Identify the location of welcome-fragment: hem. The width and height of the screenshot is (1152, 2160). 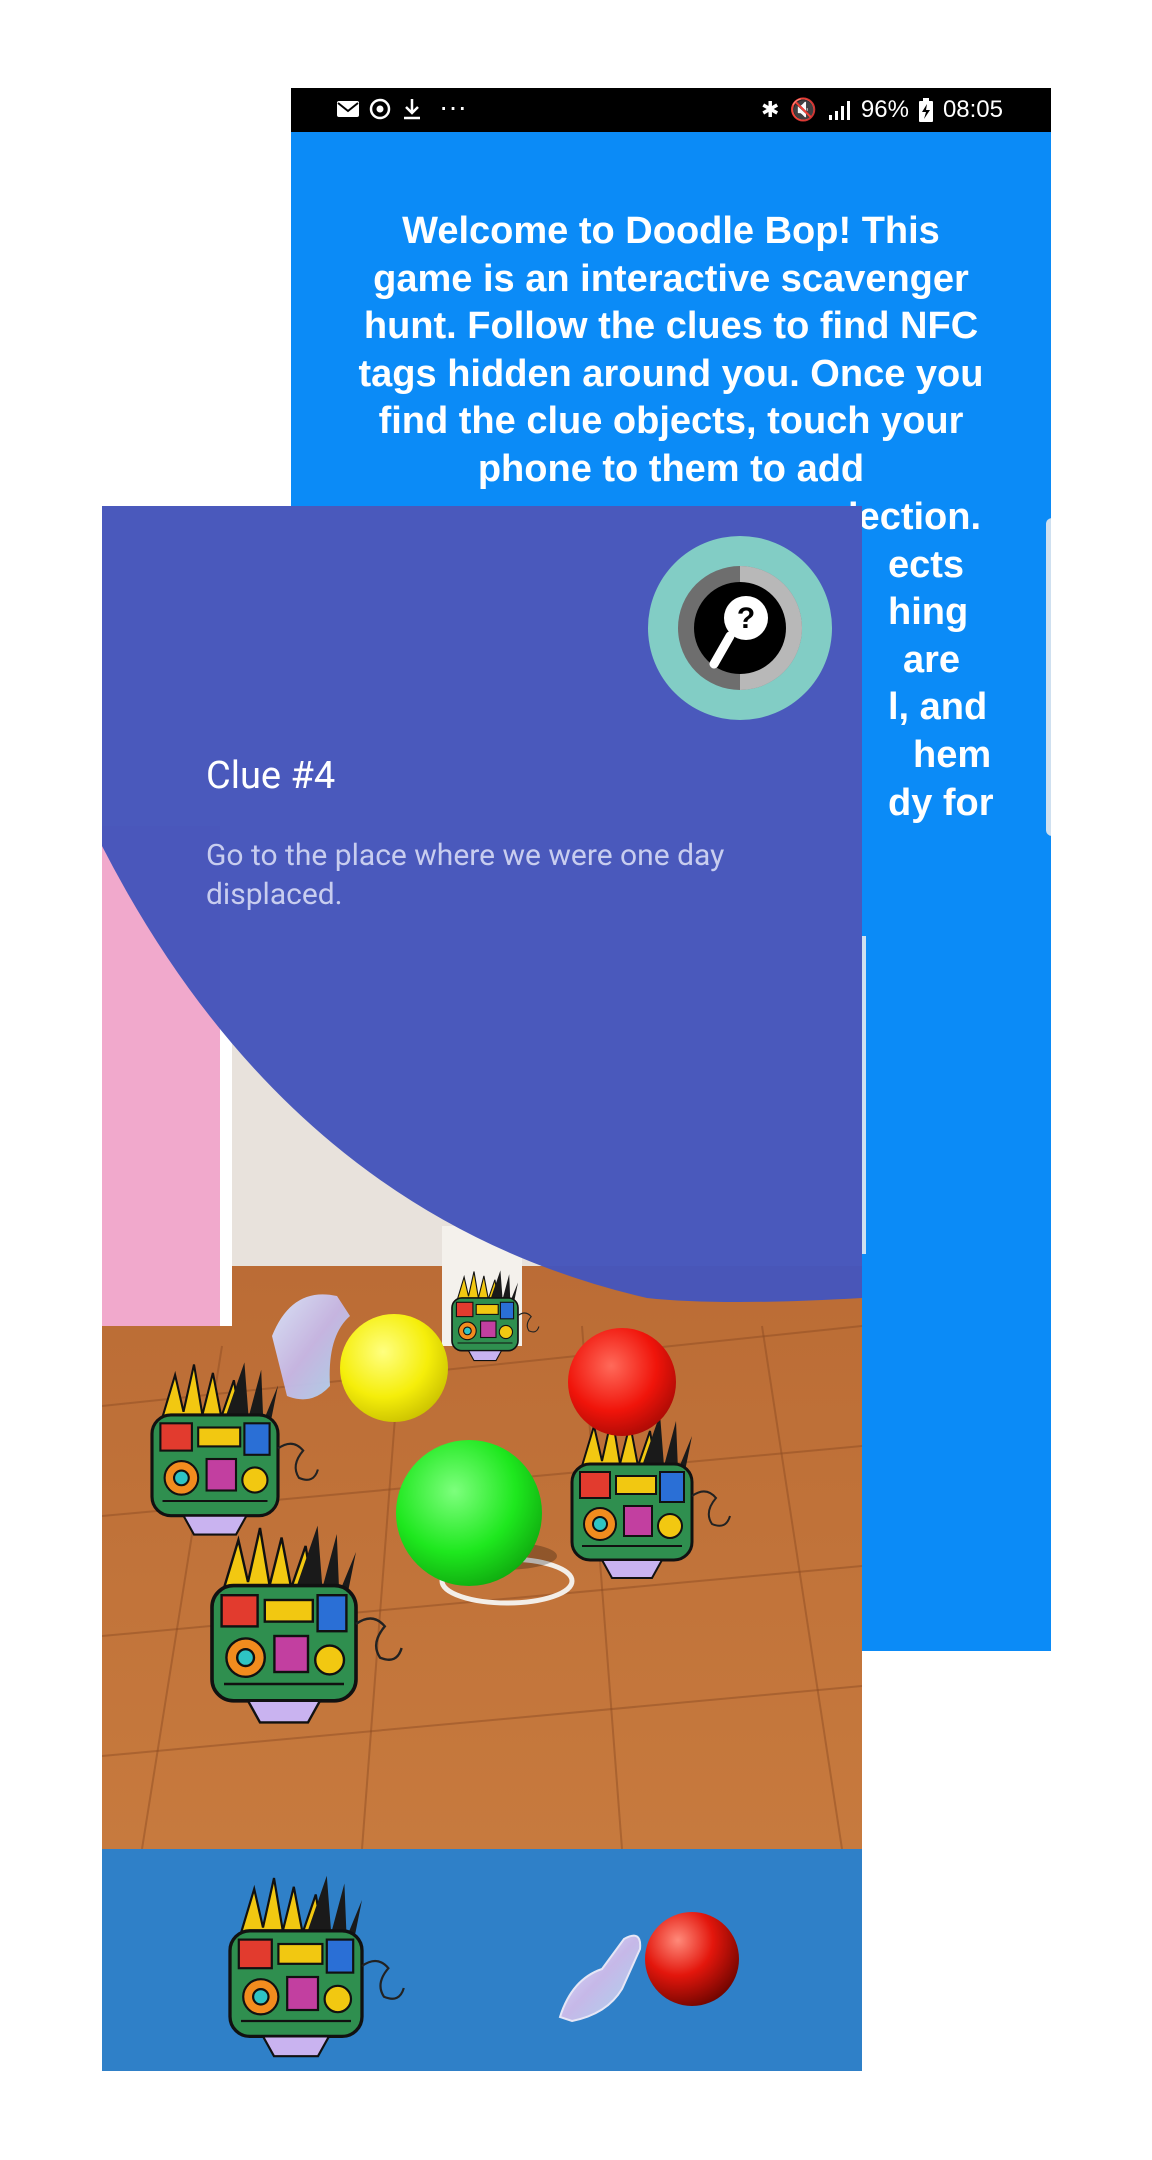
(952, 754).